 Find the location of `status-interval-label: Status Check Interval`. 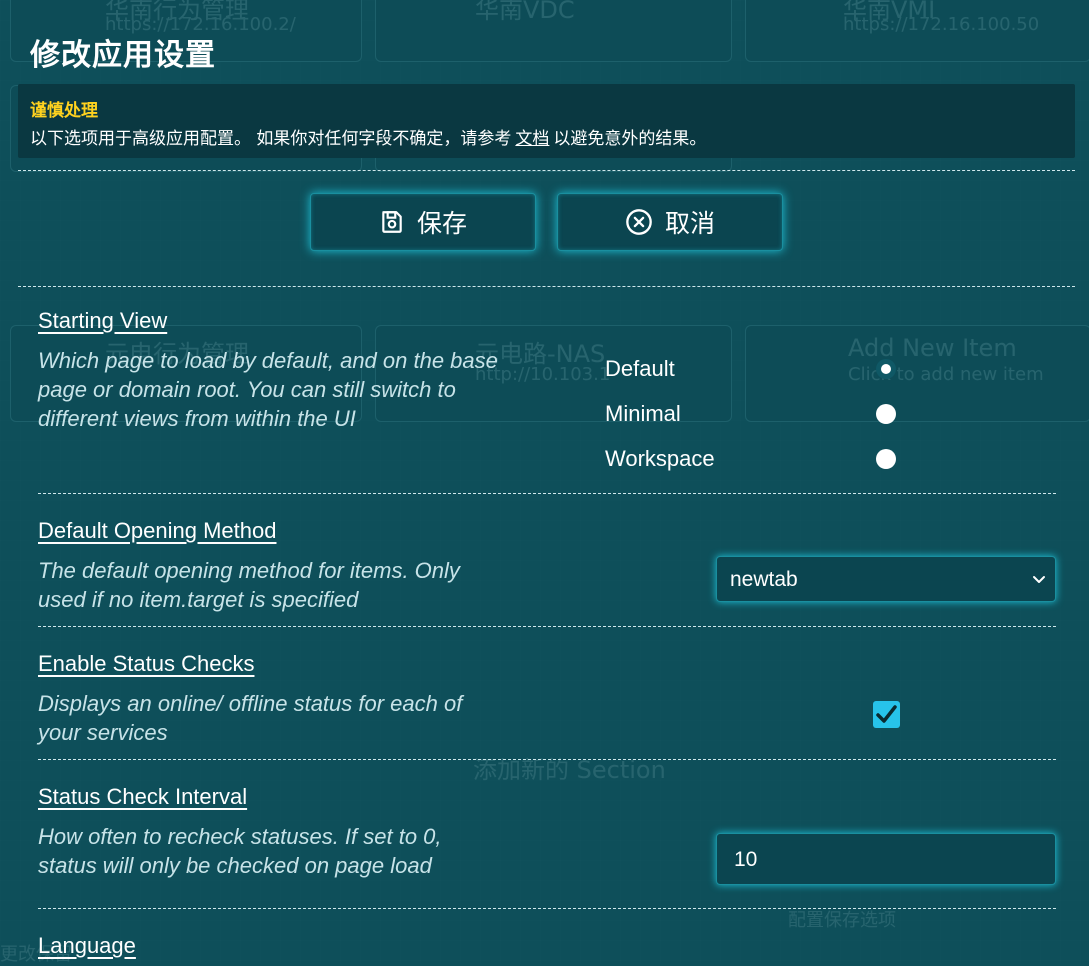

status-interval-label: Status Check Interval is located at coordinates (143, 796).